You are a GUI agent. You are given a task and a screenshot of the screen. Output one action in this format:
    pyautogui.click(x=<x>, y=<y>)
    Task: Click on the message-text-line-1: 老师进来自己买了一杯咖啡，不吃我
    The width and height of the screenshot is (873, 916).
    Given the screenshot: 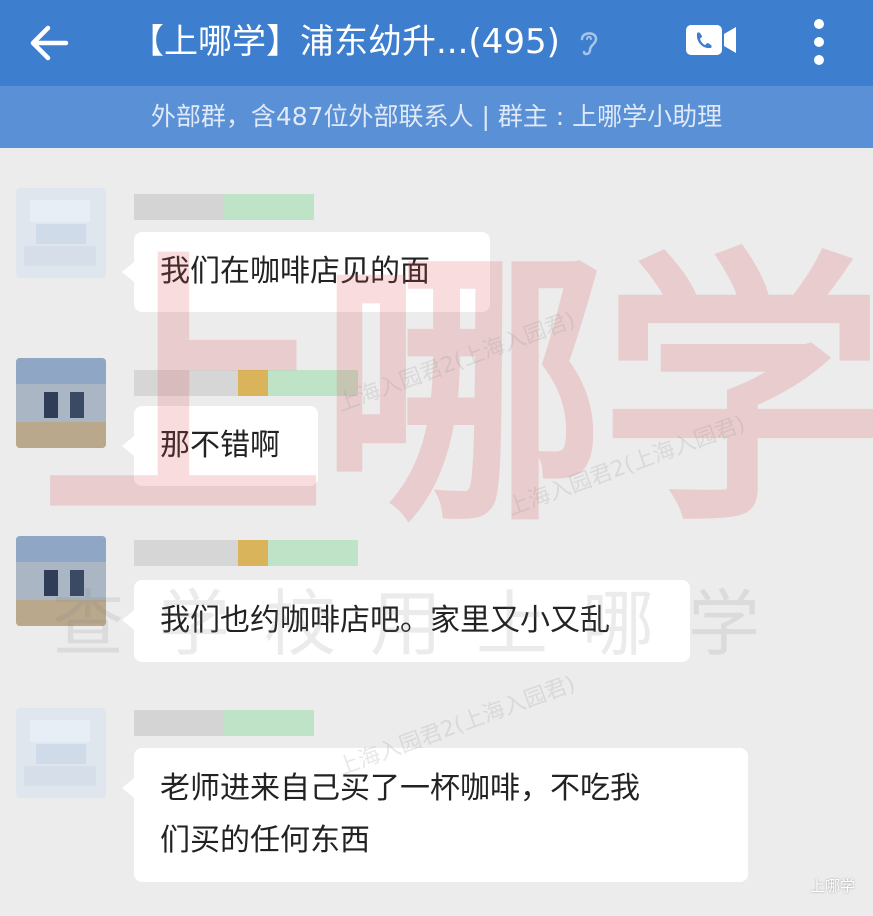 What is the action you would take?
    pyautogui.click(x=400, y=788)
    